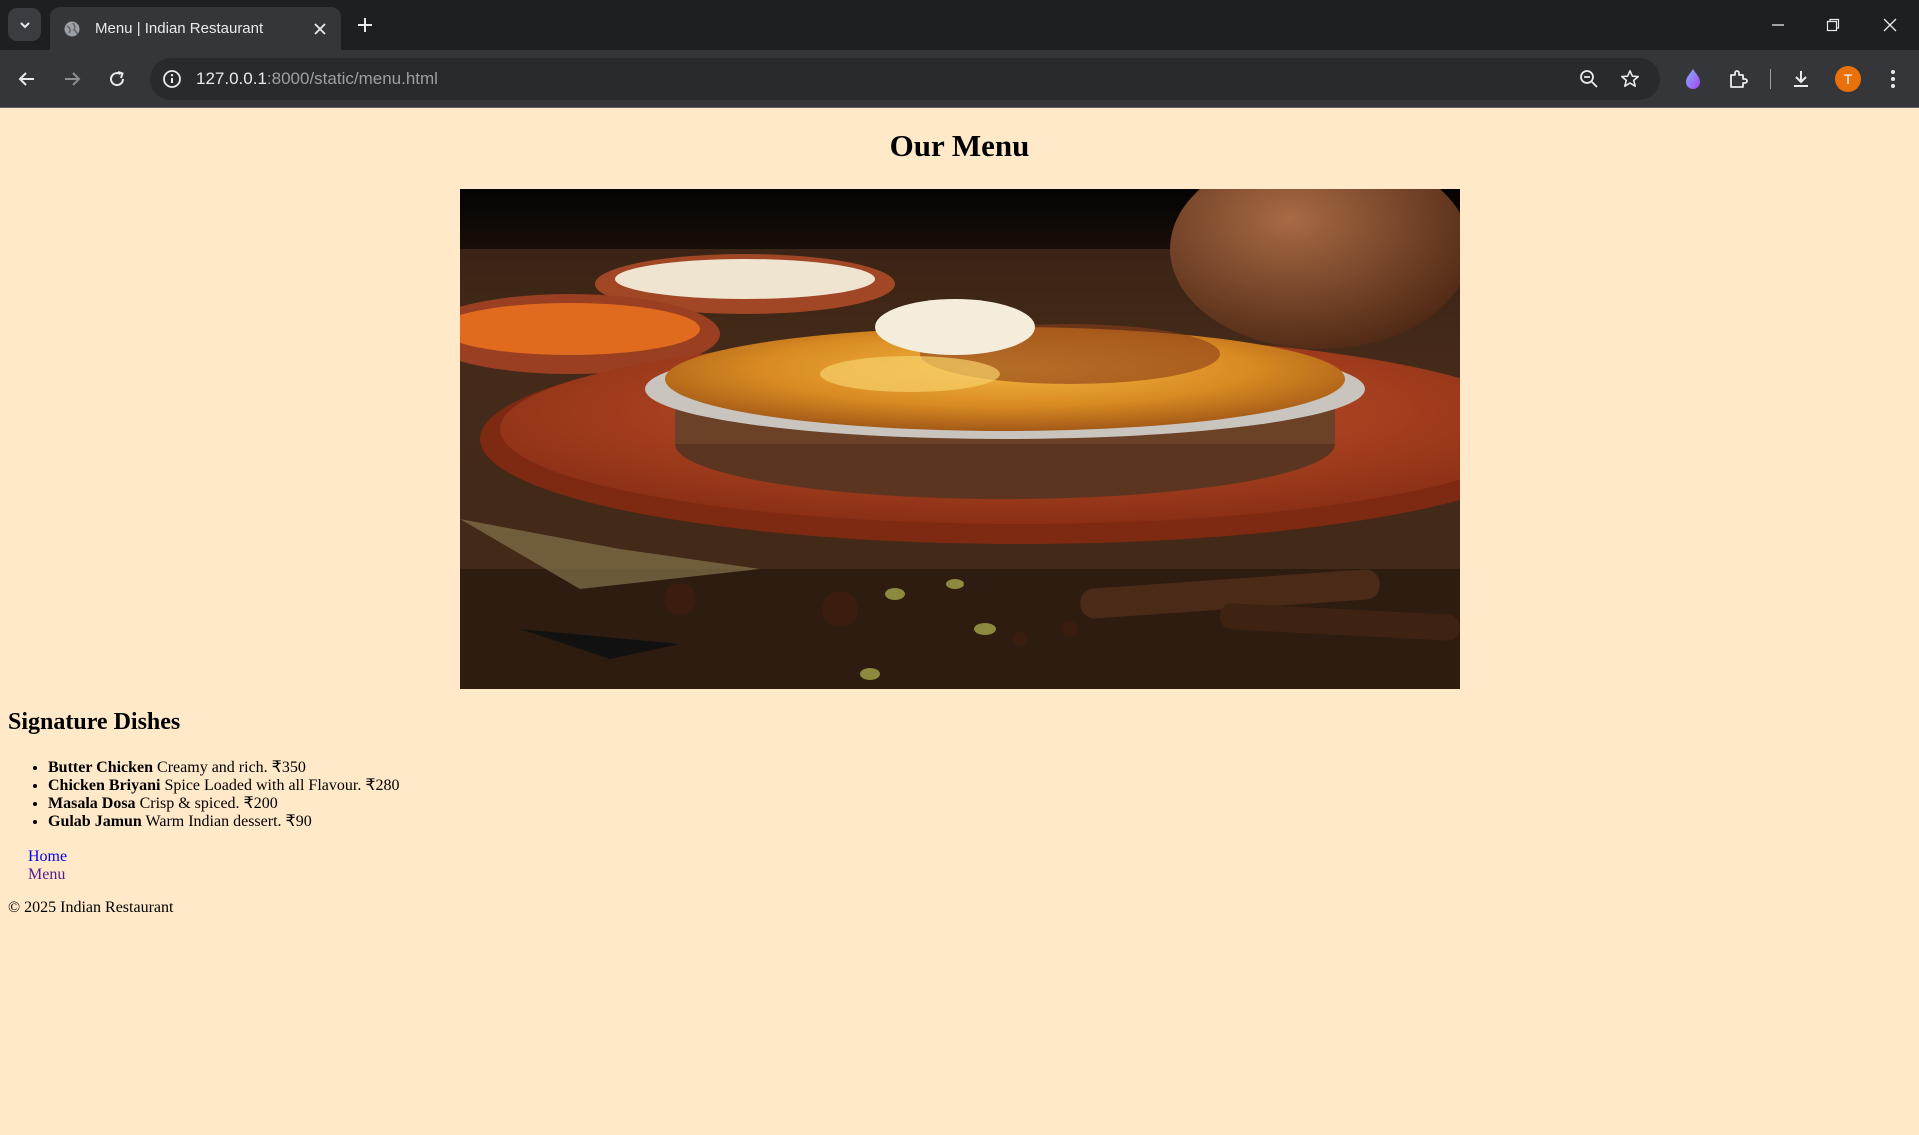 The width and height of the screenshot is (1919, 1135). What do you see at coordinates (179, 28) in the screenshot?
I see `tab-title: Menu | Indian Restaurant` at bounding box center [179, 28].